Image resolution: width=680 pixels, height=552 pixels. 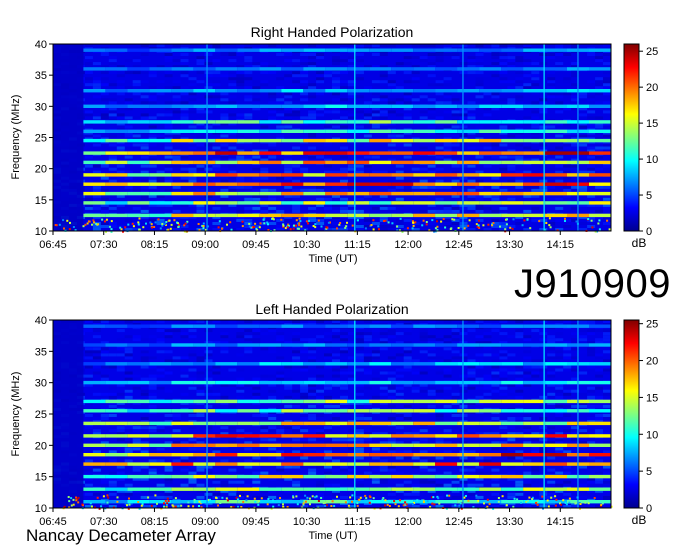 What do you see at coordinates (652, 88) in the screenshot?
I see `colorbar-tick-label: 20` at bounding box center [652, 88].